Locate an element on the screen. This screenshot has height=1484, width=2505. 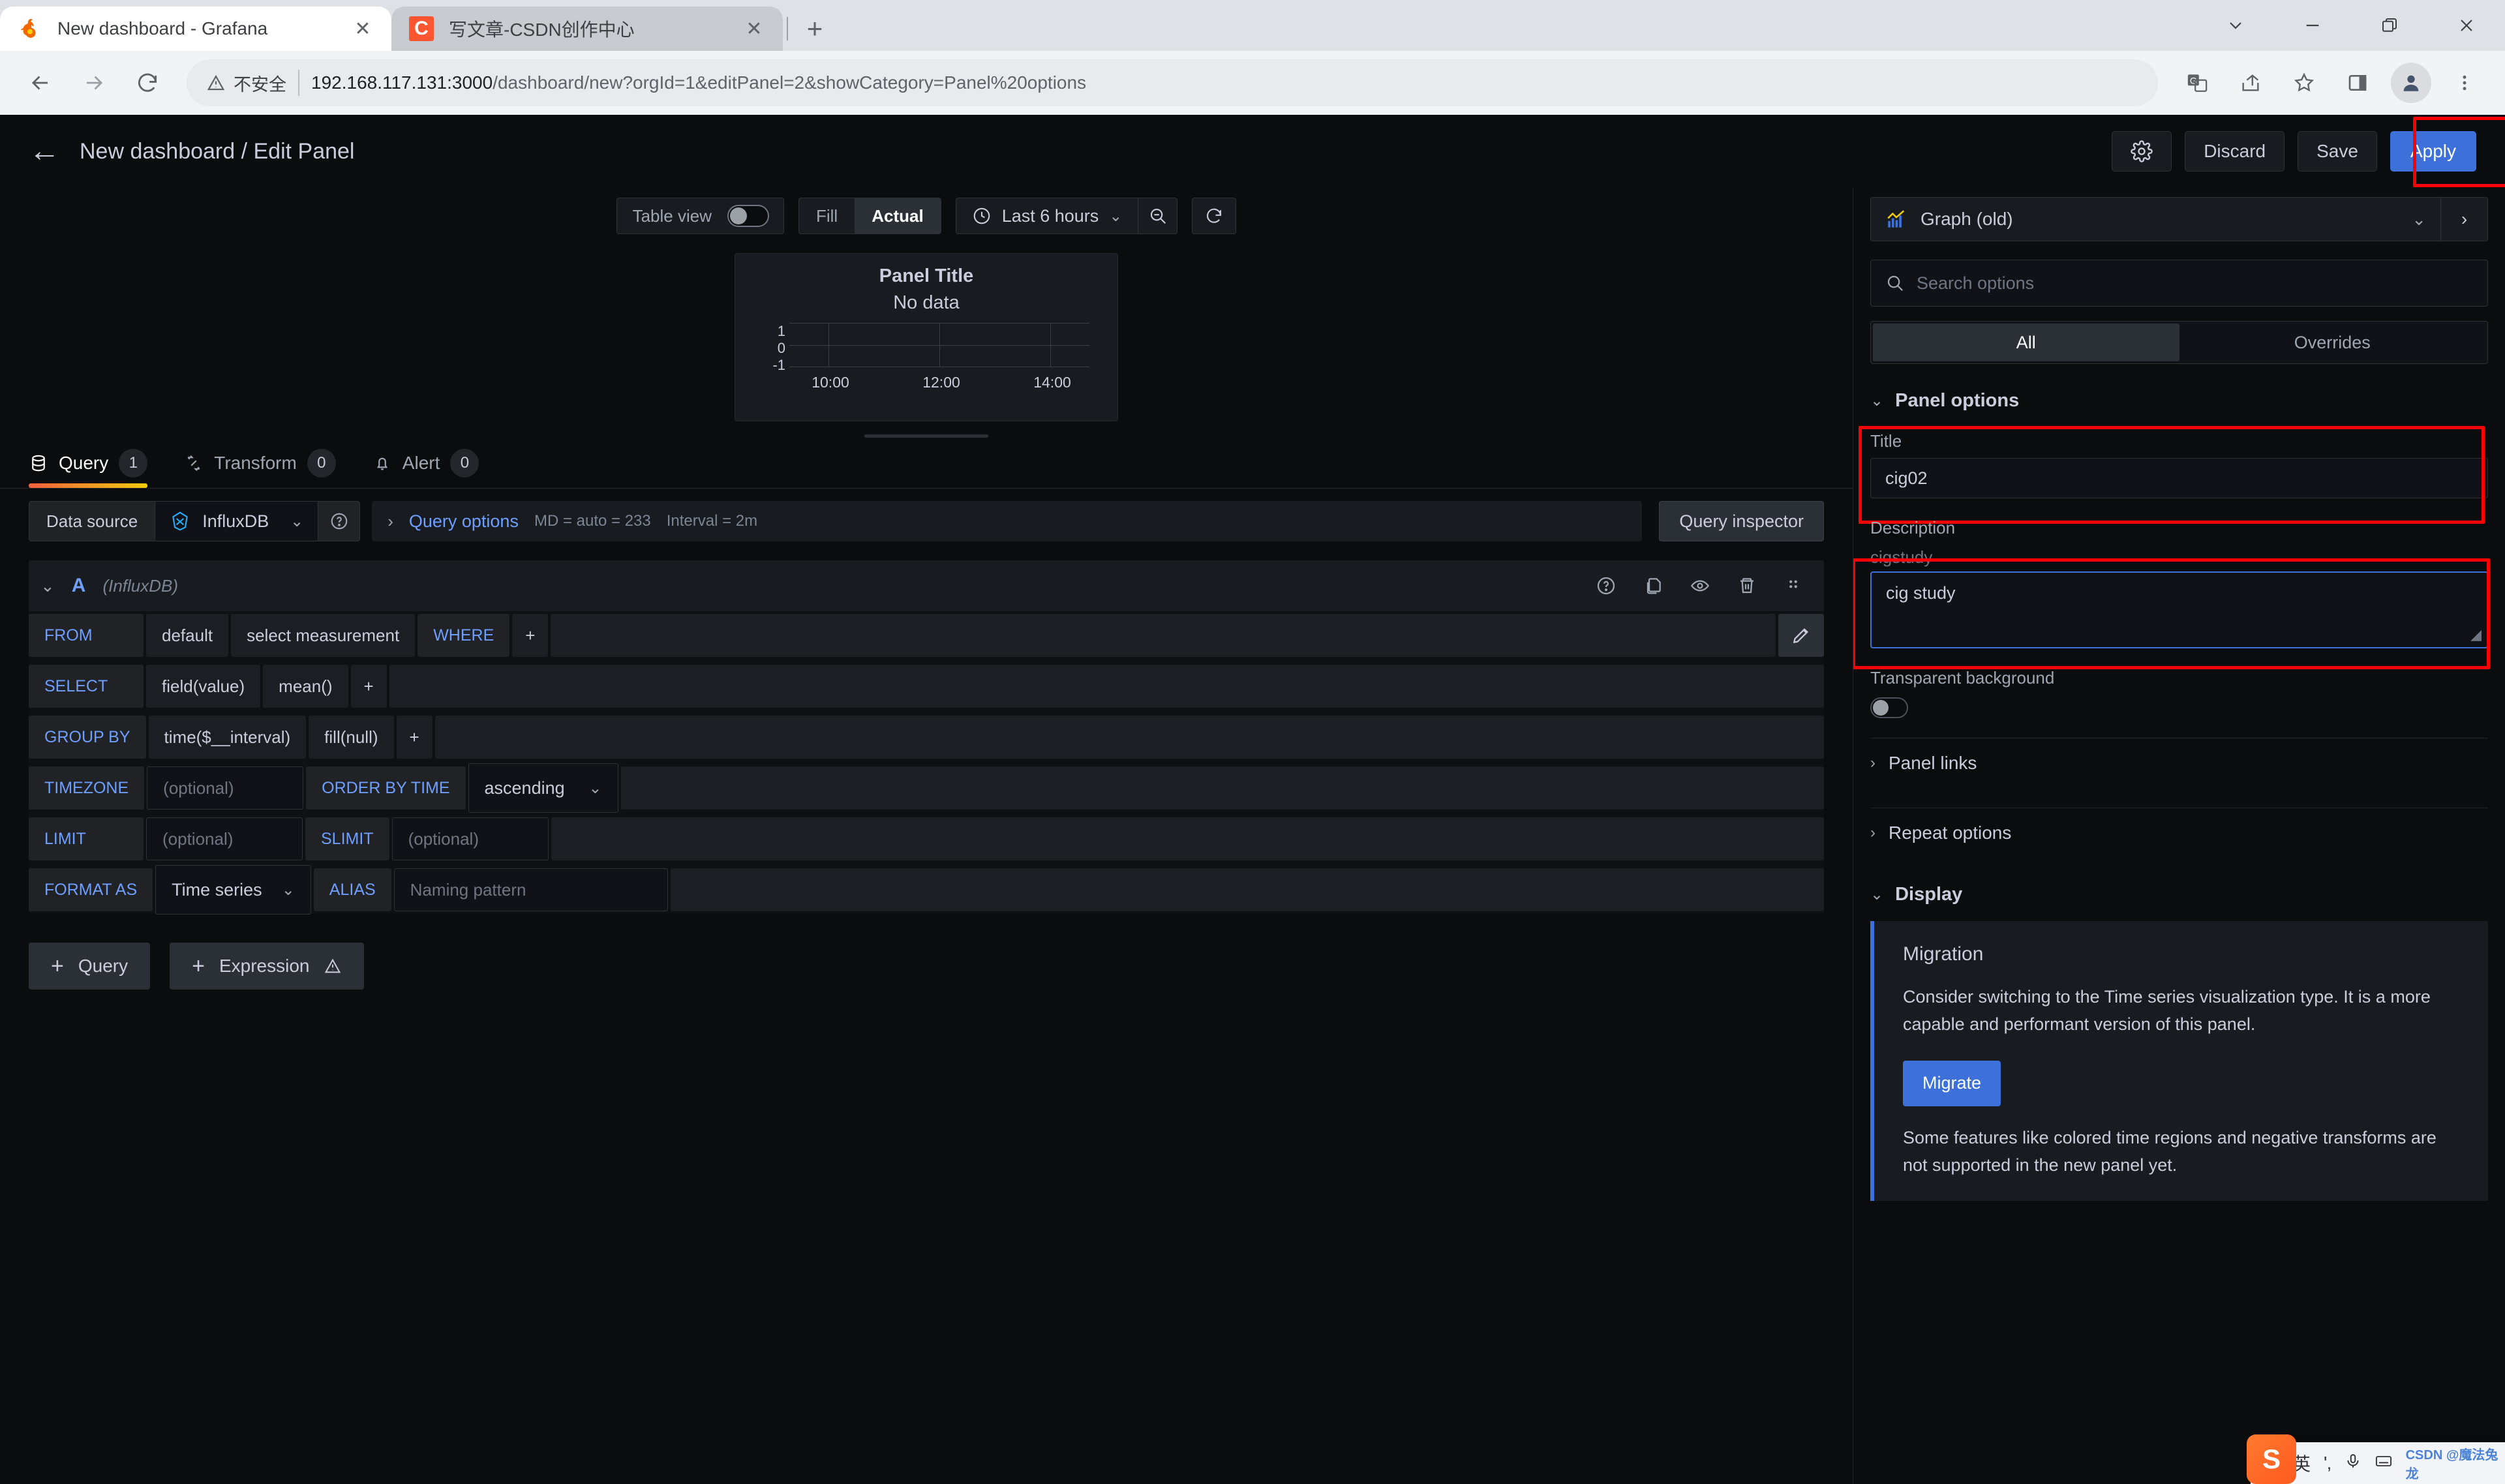
query-inspector-button: Query inspector is located at coordinates (1742, 521).